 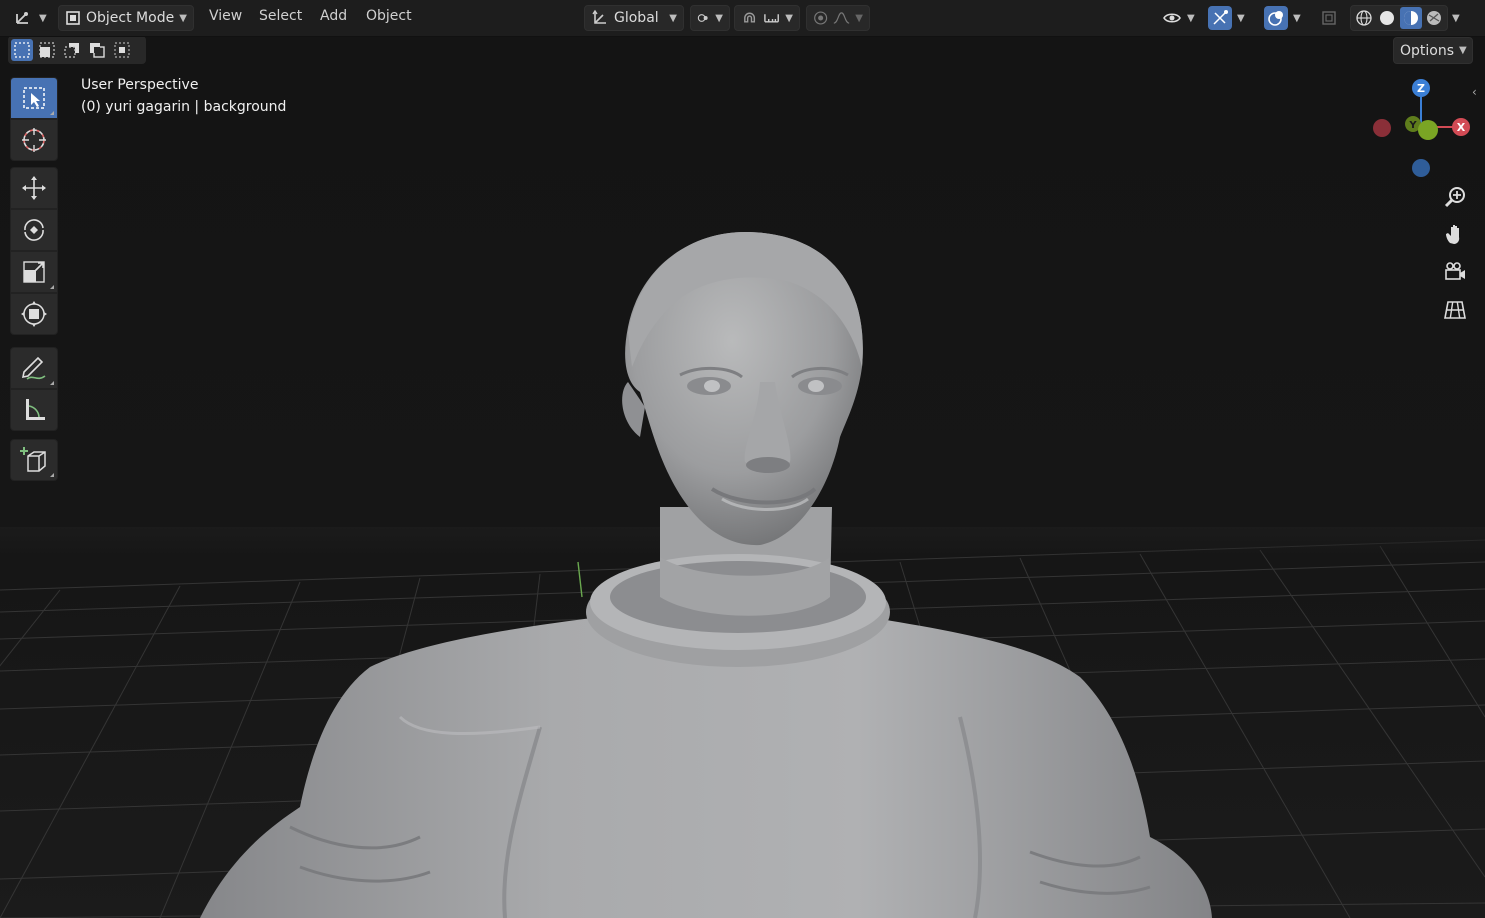 What do you see at coordinates (1461, 127) in the screenshot?
I see `gizmo-x-label: X` at bounding box center [1461, 127].